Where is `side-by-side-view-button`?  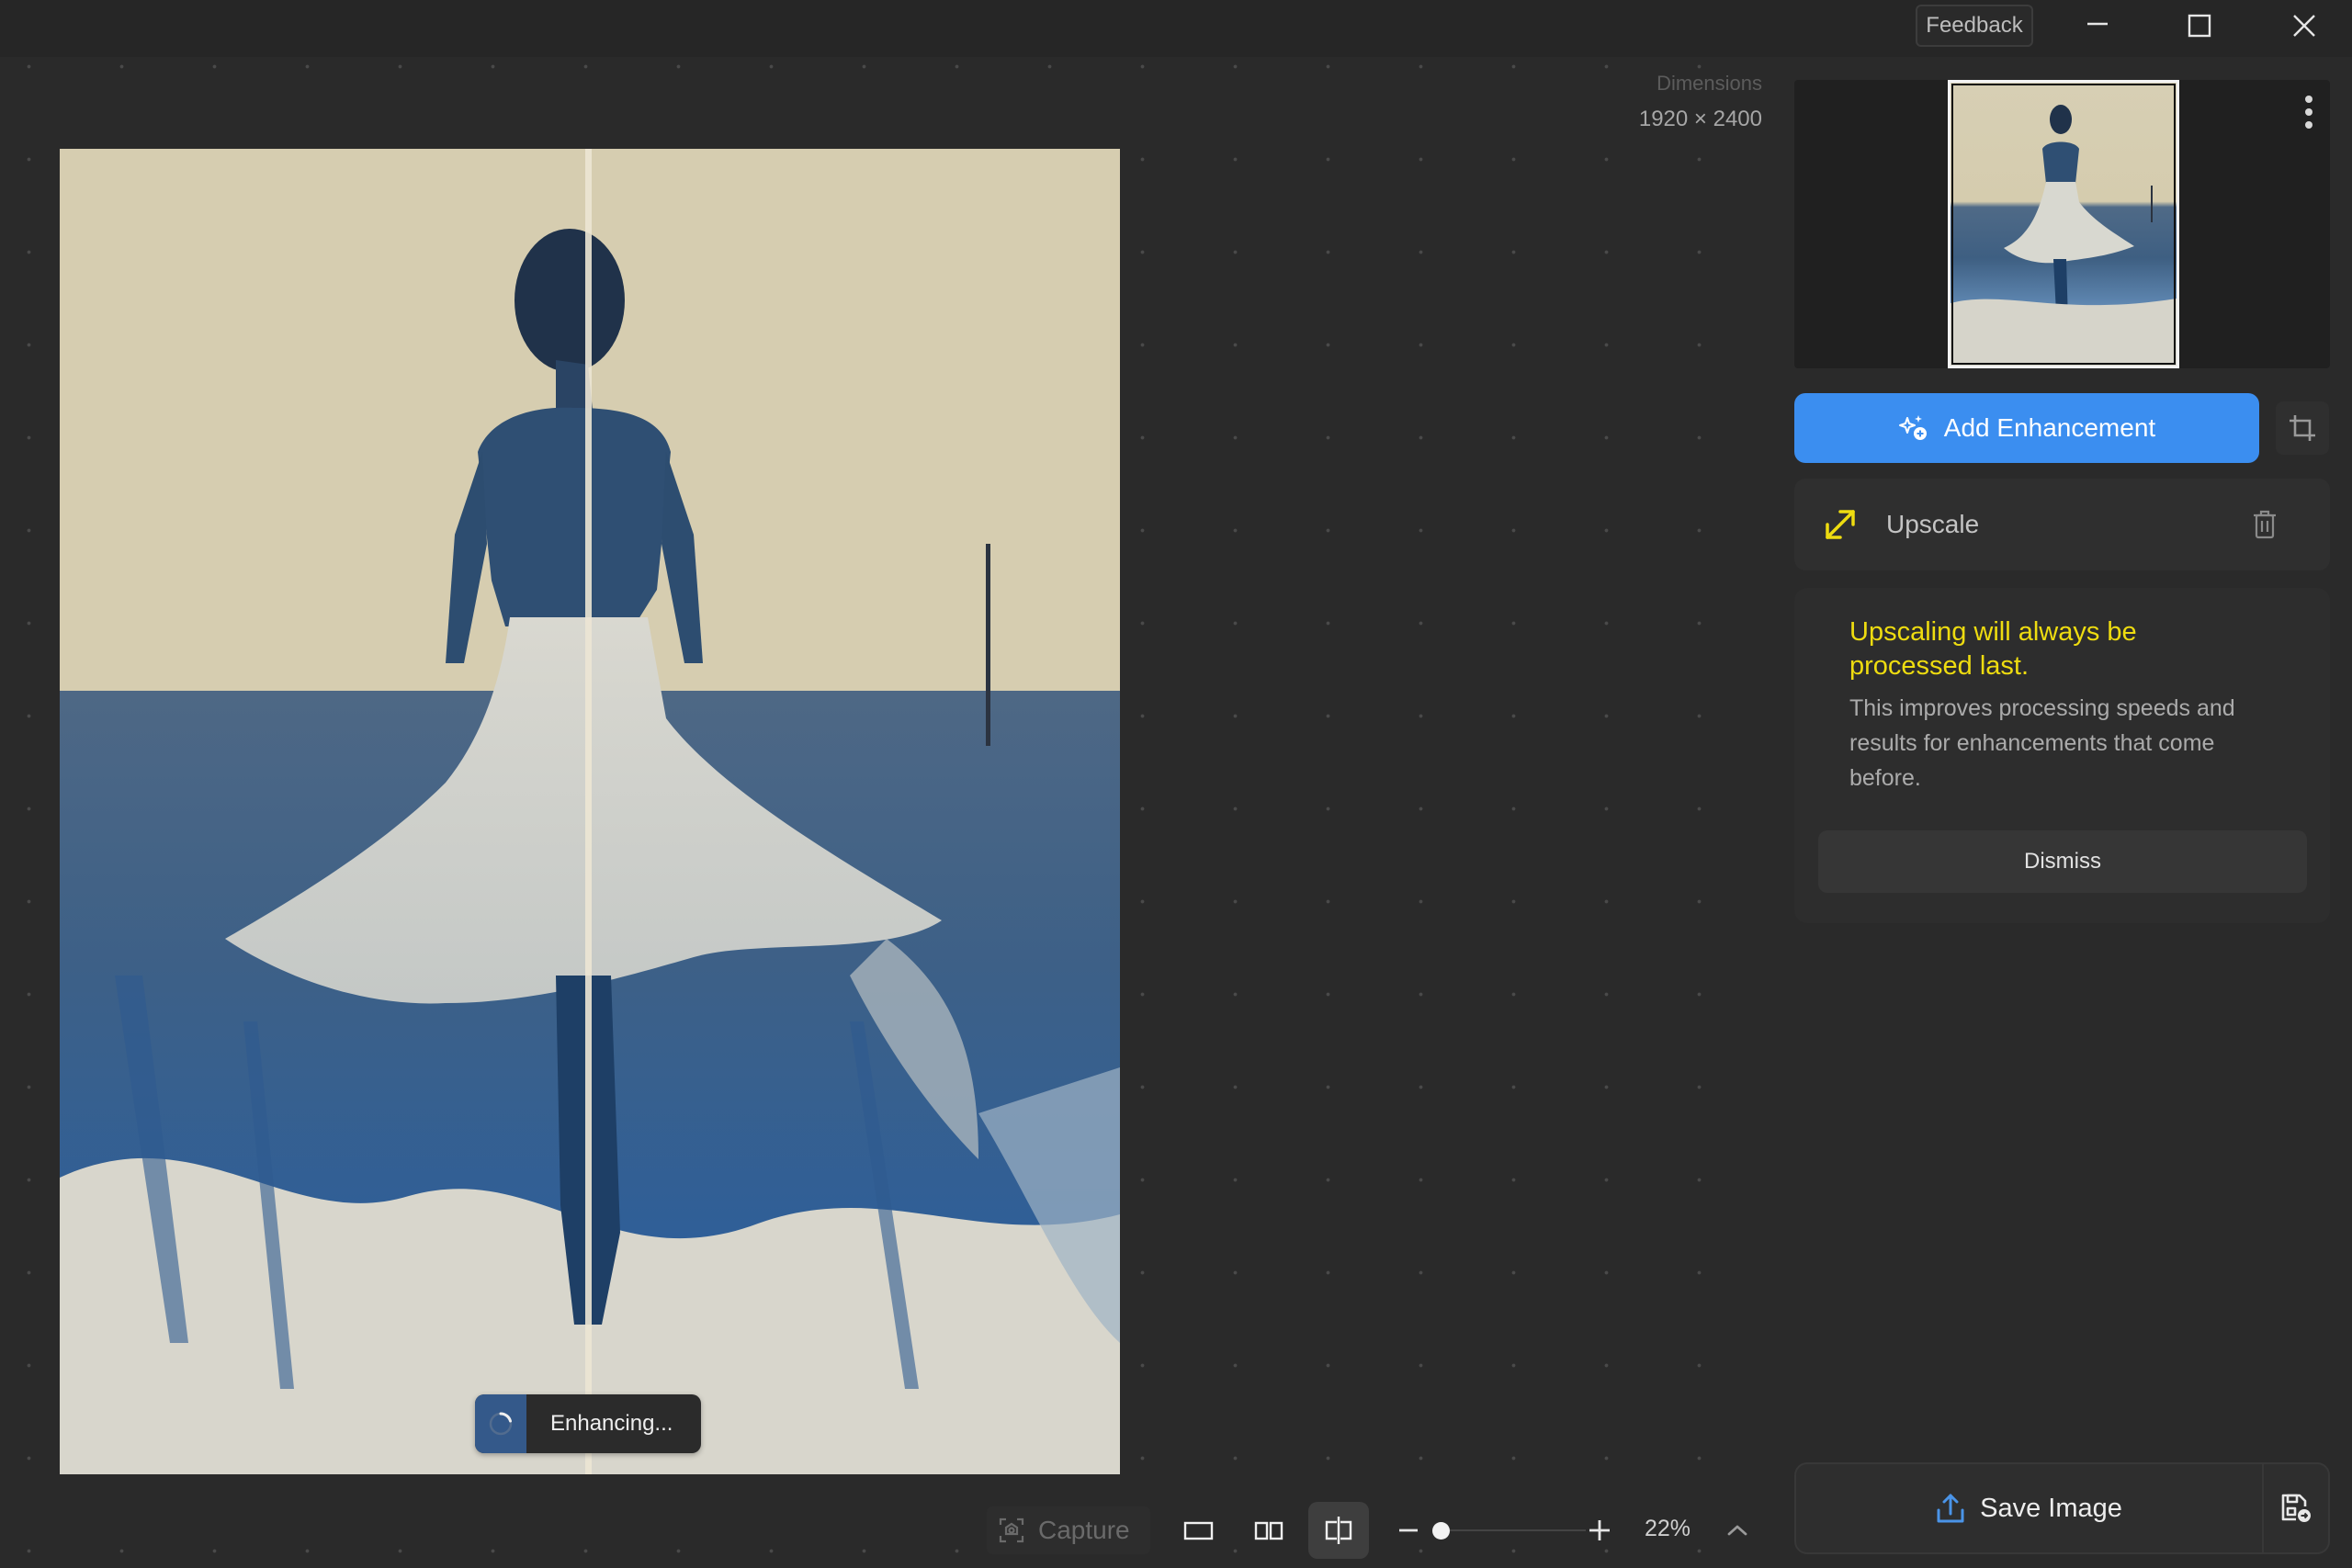
side-by-side-view-button is located at coordinates (1268, 1530).